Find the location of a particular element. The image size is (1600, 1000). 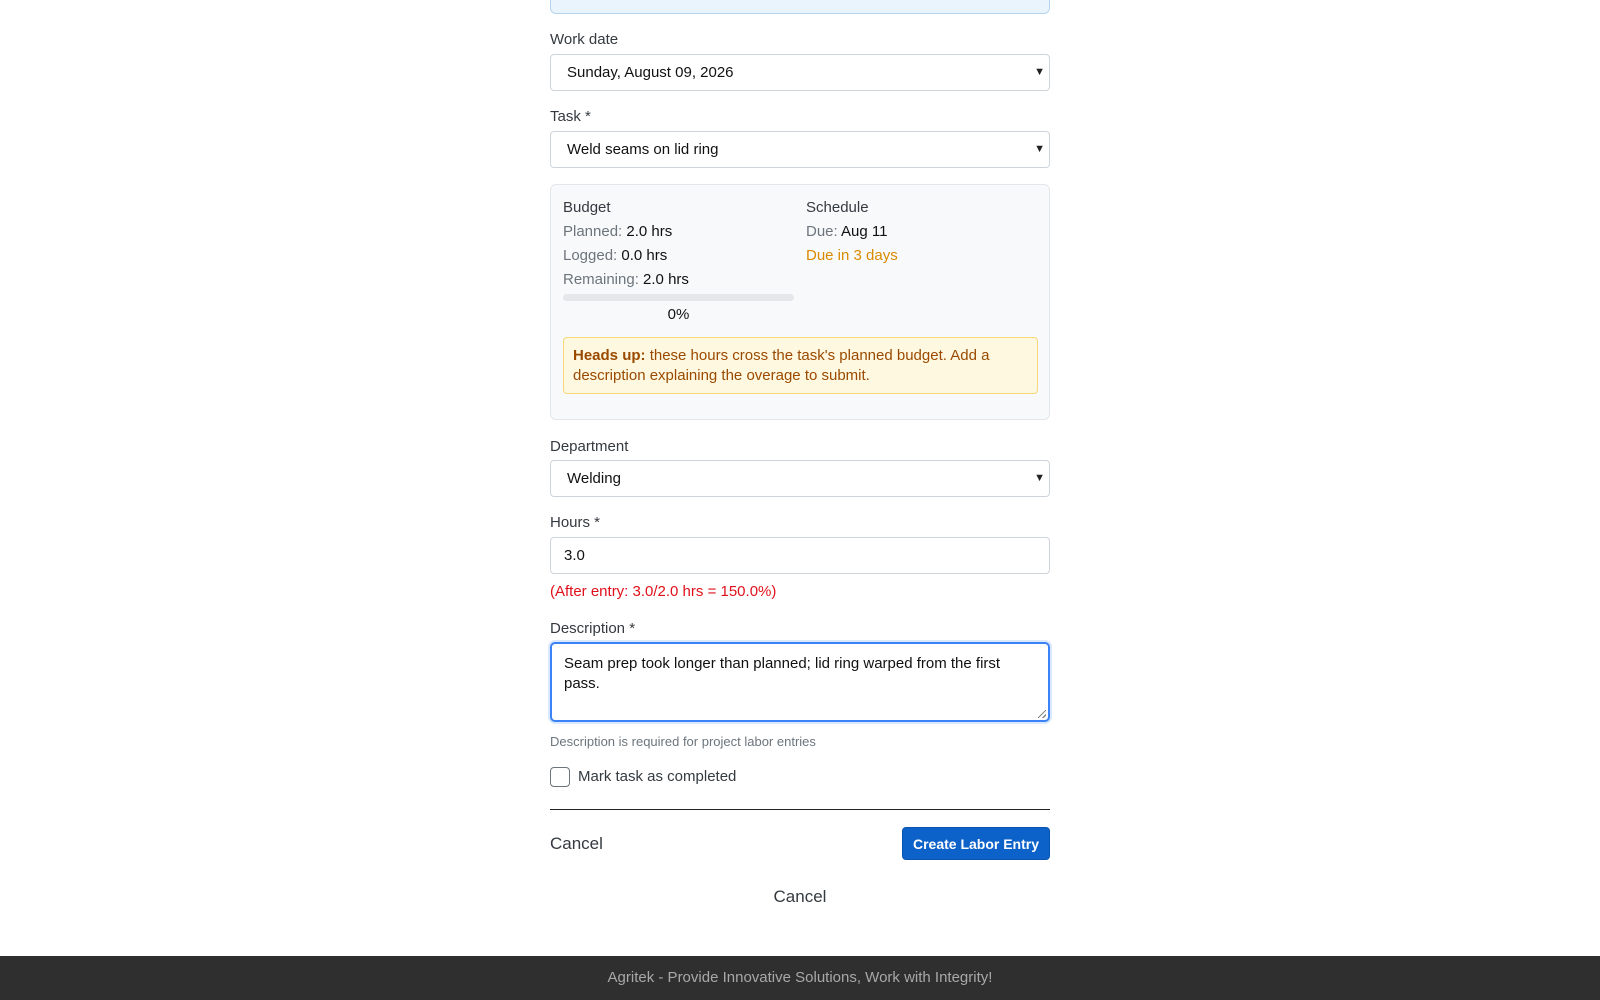

description-label: Description * is located at coordinates (593, 628).